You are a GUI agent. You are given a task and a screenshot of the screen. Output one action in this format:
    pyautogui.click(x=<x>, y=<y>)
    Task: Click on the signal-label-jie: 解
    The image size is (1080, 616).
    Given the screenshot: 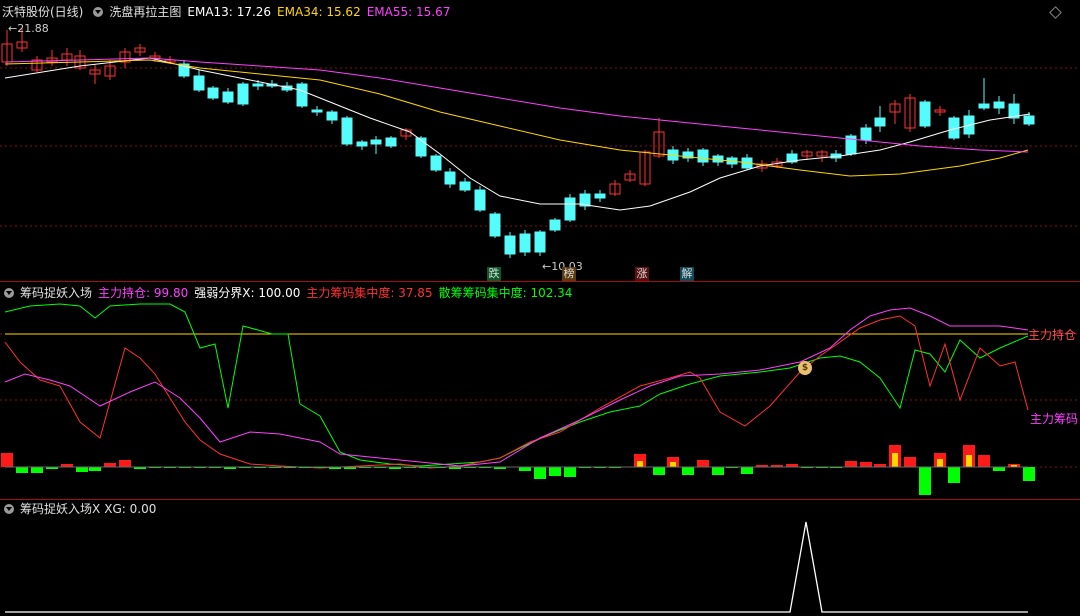 What is the action you would take?
    pyautogui.click(x=687, y=274)
    